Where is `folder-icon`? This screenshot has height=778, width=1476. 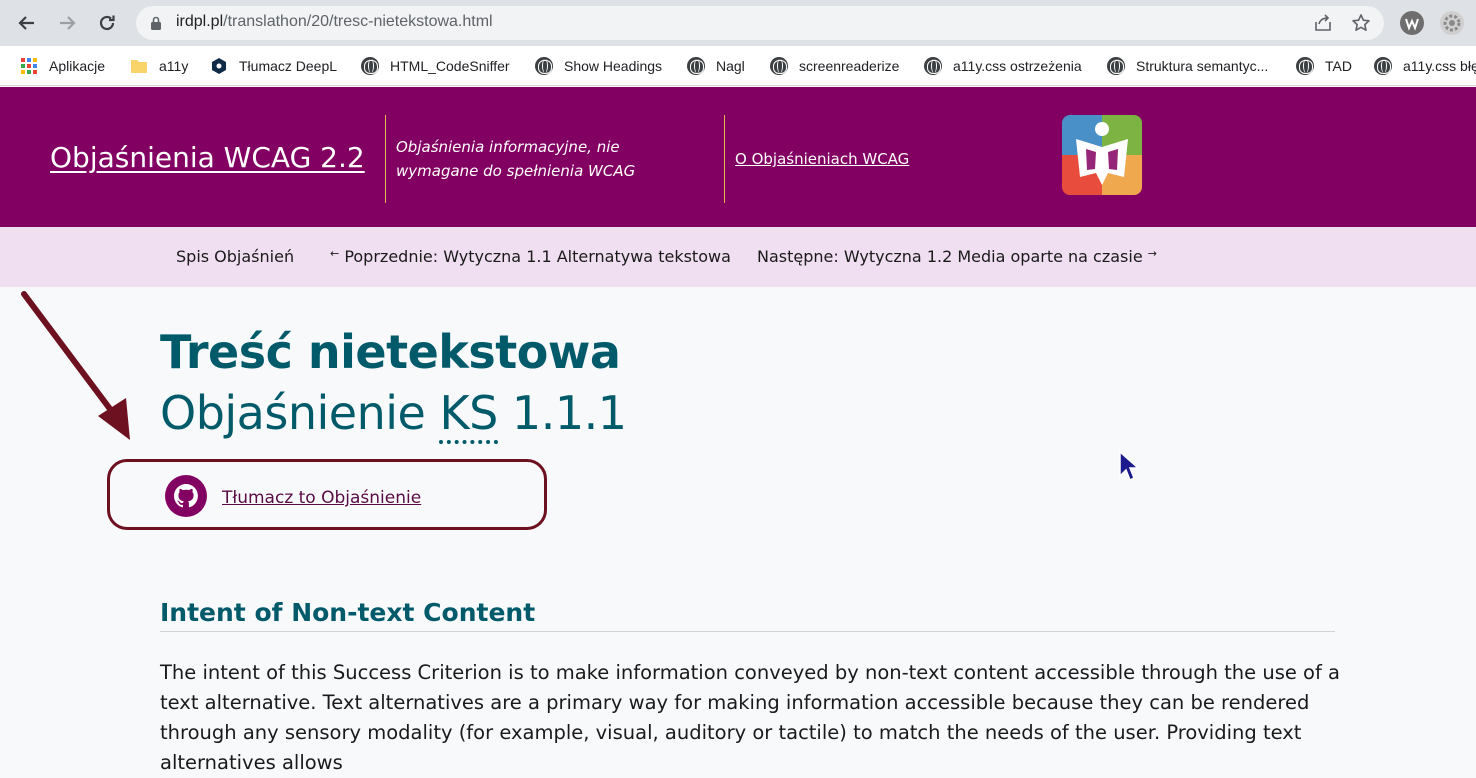 folder-icon is located at coordinates (139, 66).